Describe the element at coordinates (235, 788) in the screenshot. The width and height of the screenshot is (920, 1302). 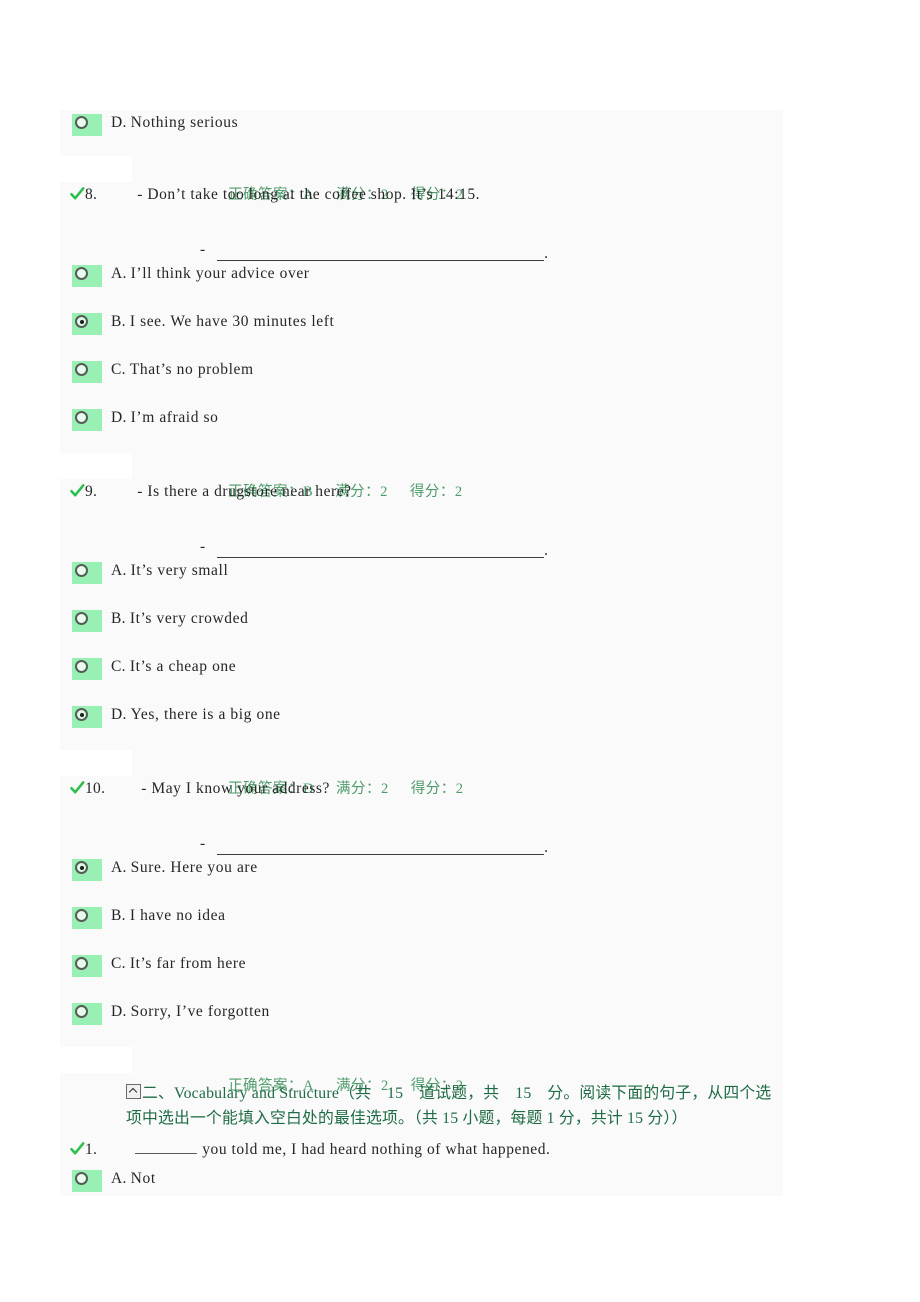
I see `question-prompt: - May I know your address?` at that location.